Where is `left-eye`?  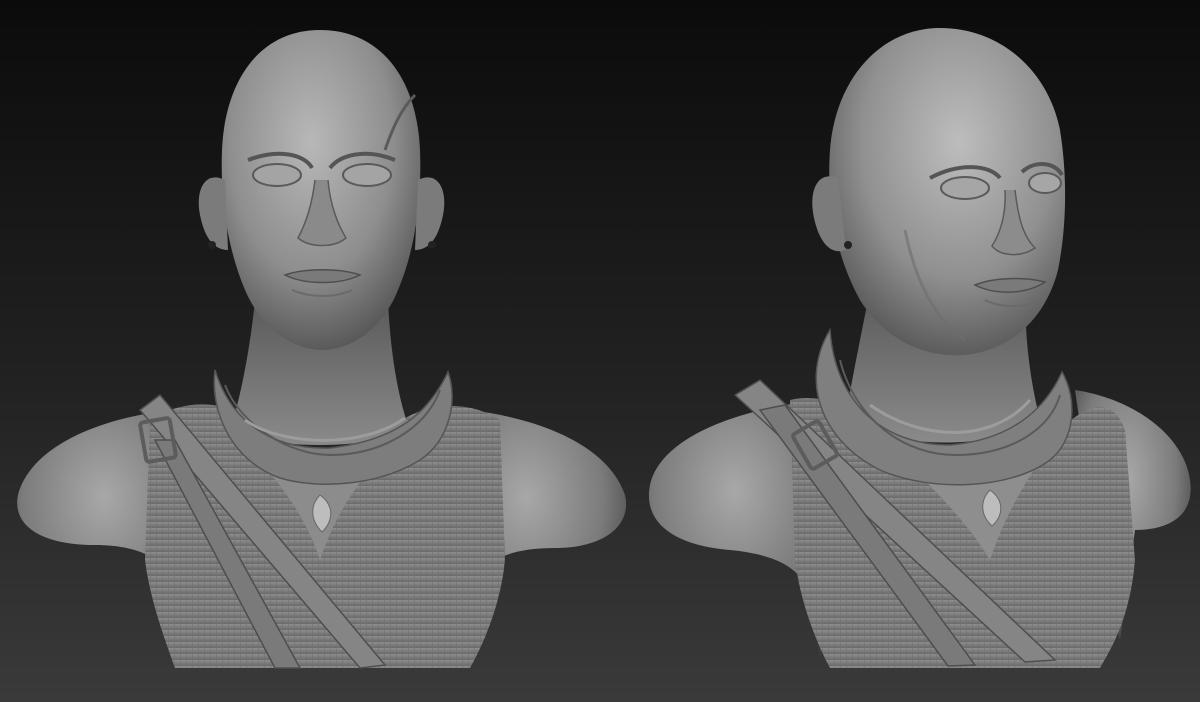
left-eye is located at coordinates (277, 175).